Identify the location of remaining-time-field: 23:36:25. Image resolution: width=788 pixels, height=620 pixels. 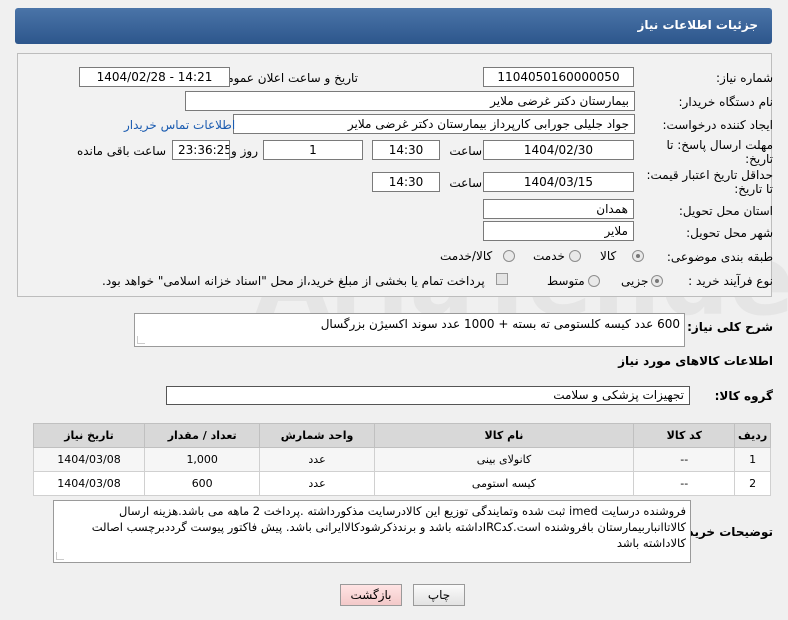
(201, 150).